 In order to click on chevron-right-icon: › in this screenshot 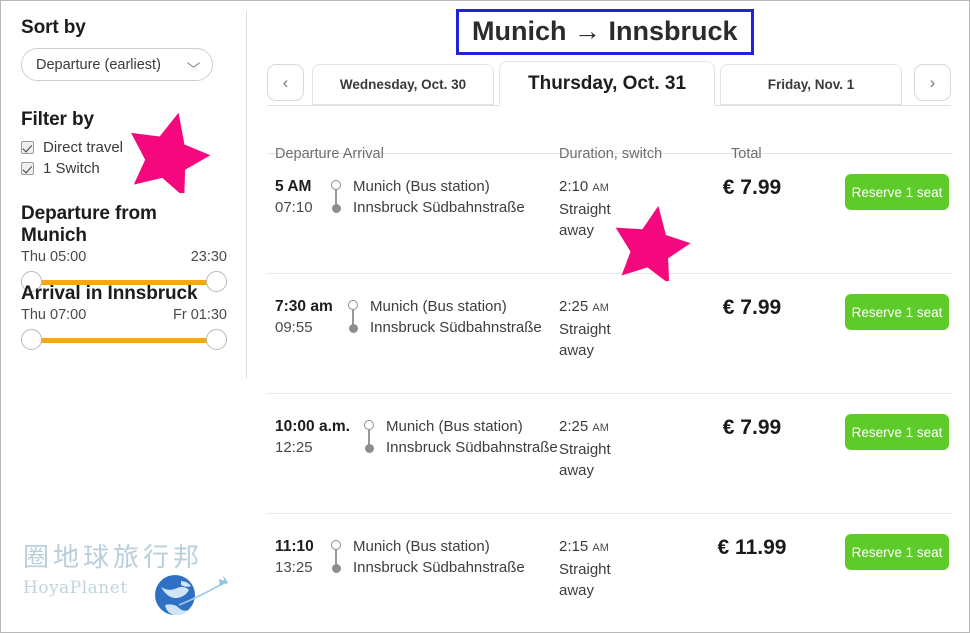, I will do `click(932, 82)`.